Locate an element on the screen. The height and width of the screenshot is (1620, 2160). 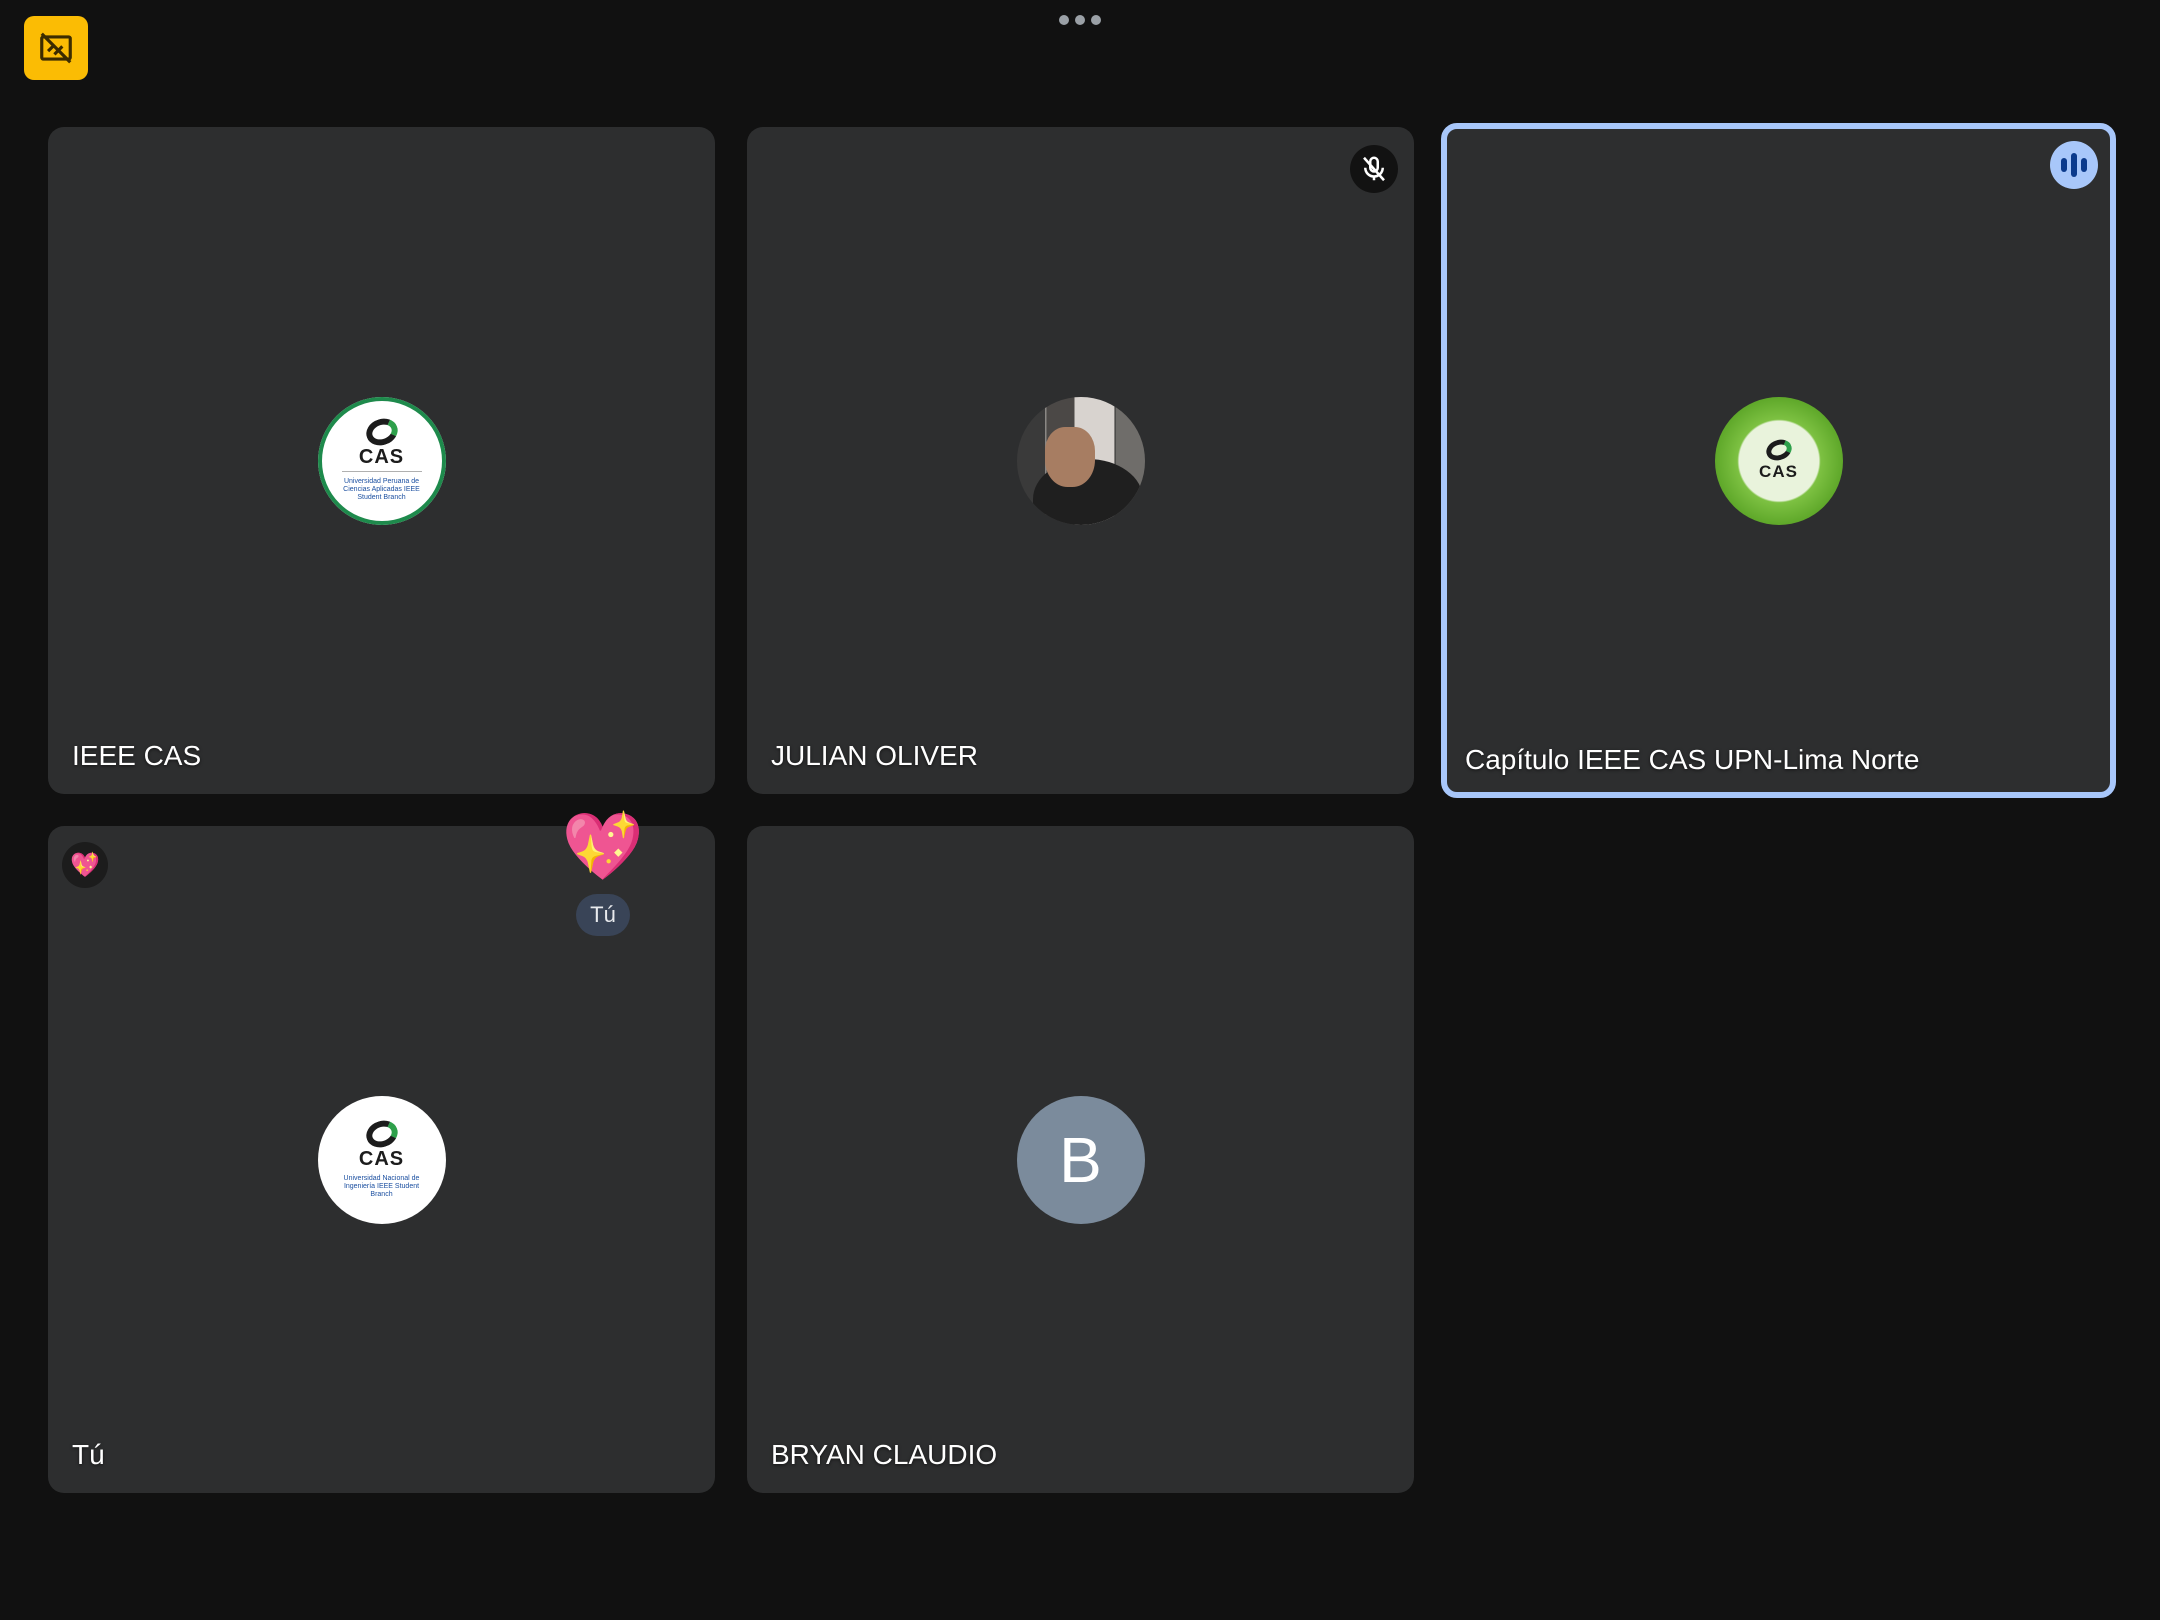
avatar is located at coordinates (1080, 460).